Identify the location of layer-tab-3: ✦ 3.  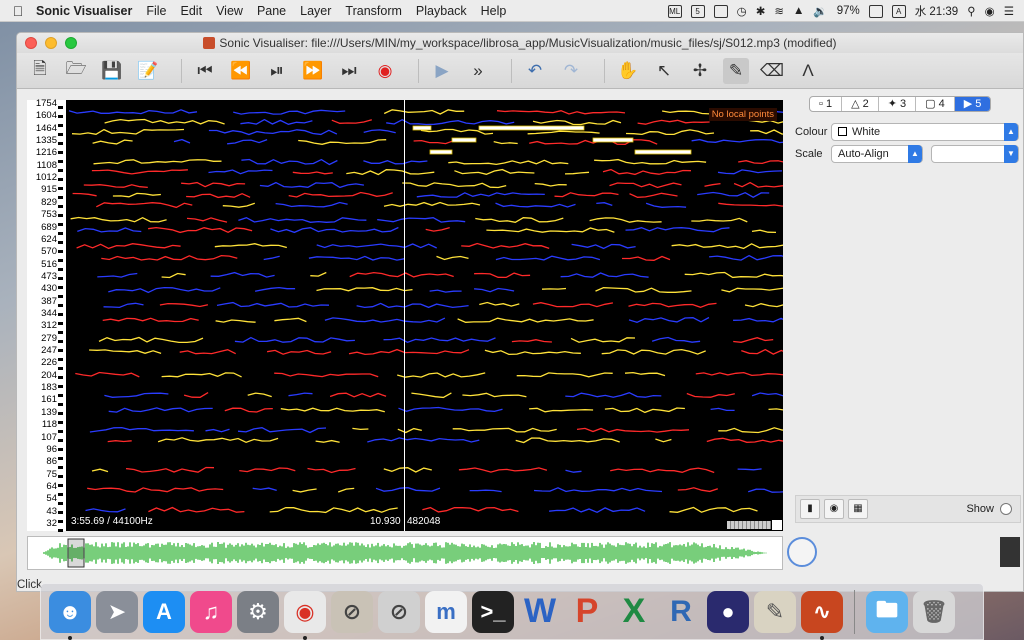
(898, 104).